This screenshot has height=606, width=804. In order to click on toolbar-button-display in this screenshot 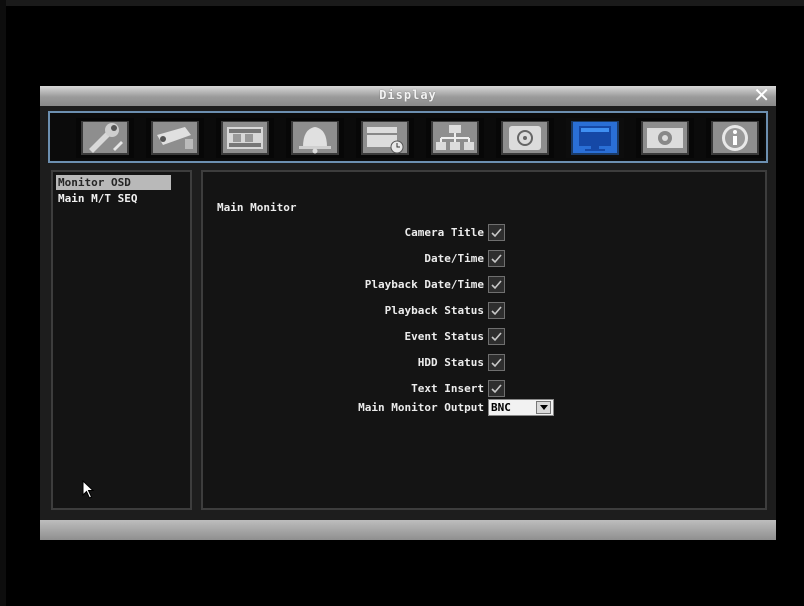, I will do `click(595, 138)`.